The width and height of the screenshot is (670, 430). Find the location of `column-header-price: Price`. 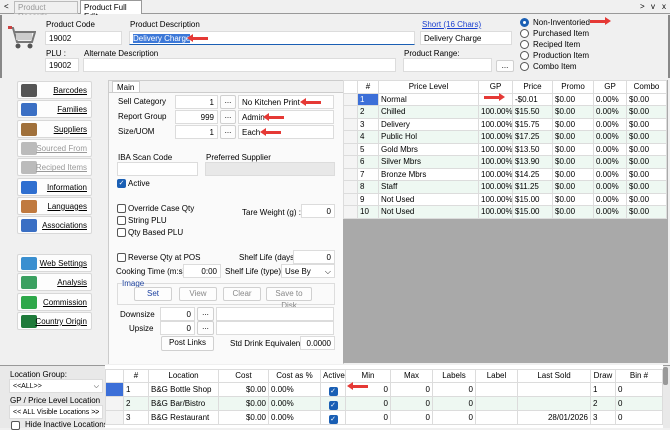

column-header-price: Price is located at coordinates (532, 87).